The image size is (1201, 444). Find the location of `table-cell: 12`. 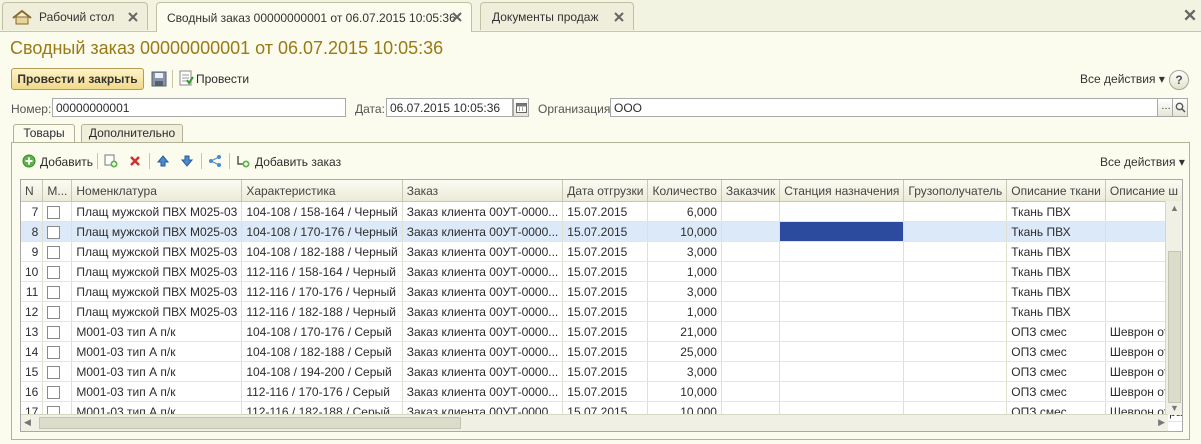

table-cell: 12 is located at coordinates (32, 311).